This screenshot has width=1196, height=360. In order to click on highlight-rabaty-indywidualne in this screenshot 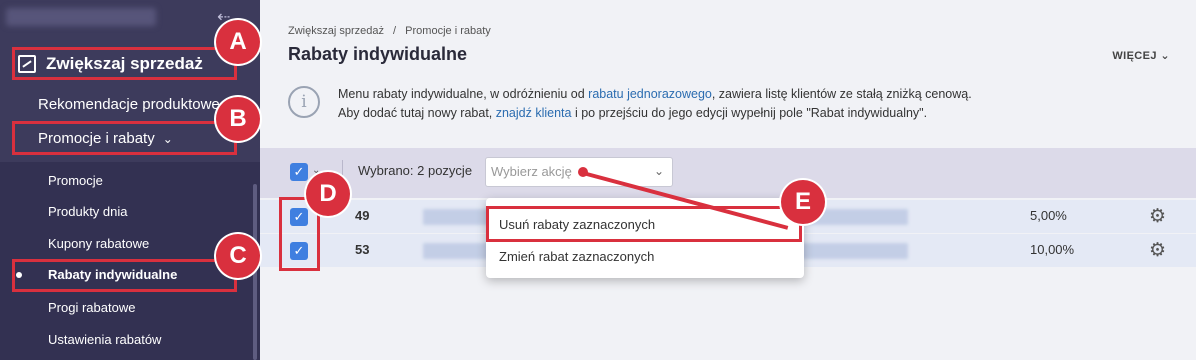, I will do `click(124, 275)`.